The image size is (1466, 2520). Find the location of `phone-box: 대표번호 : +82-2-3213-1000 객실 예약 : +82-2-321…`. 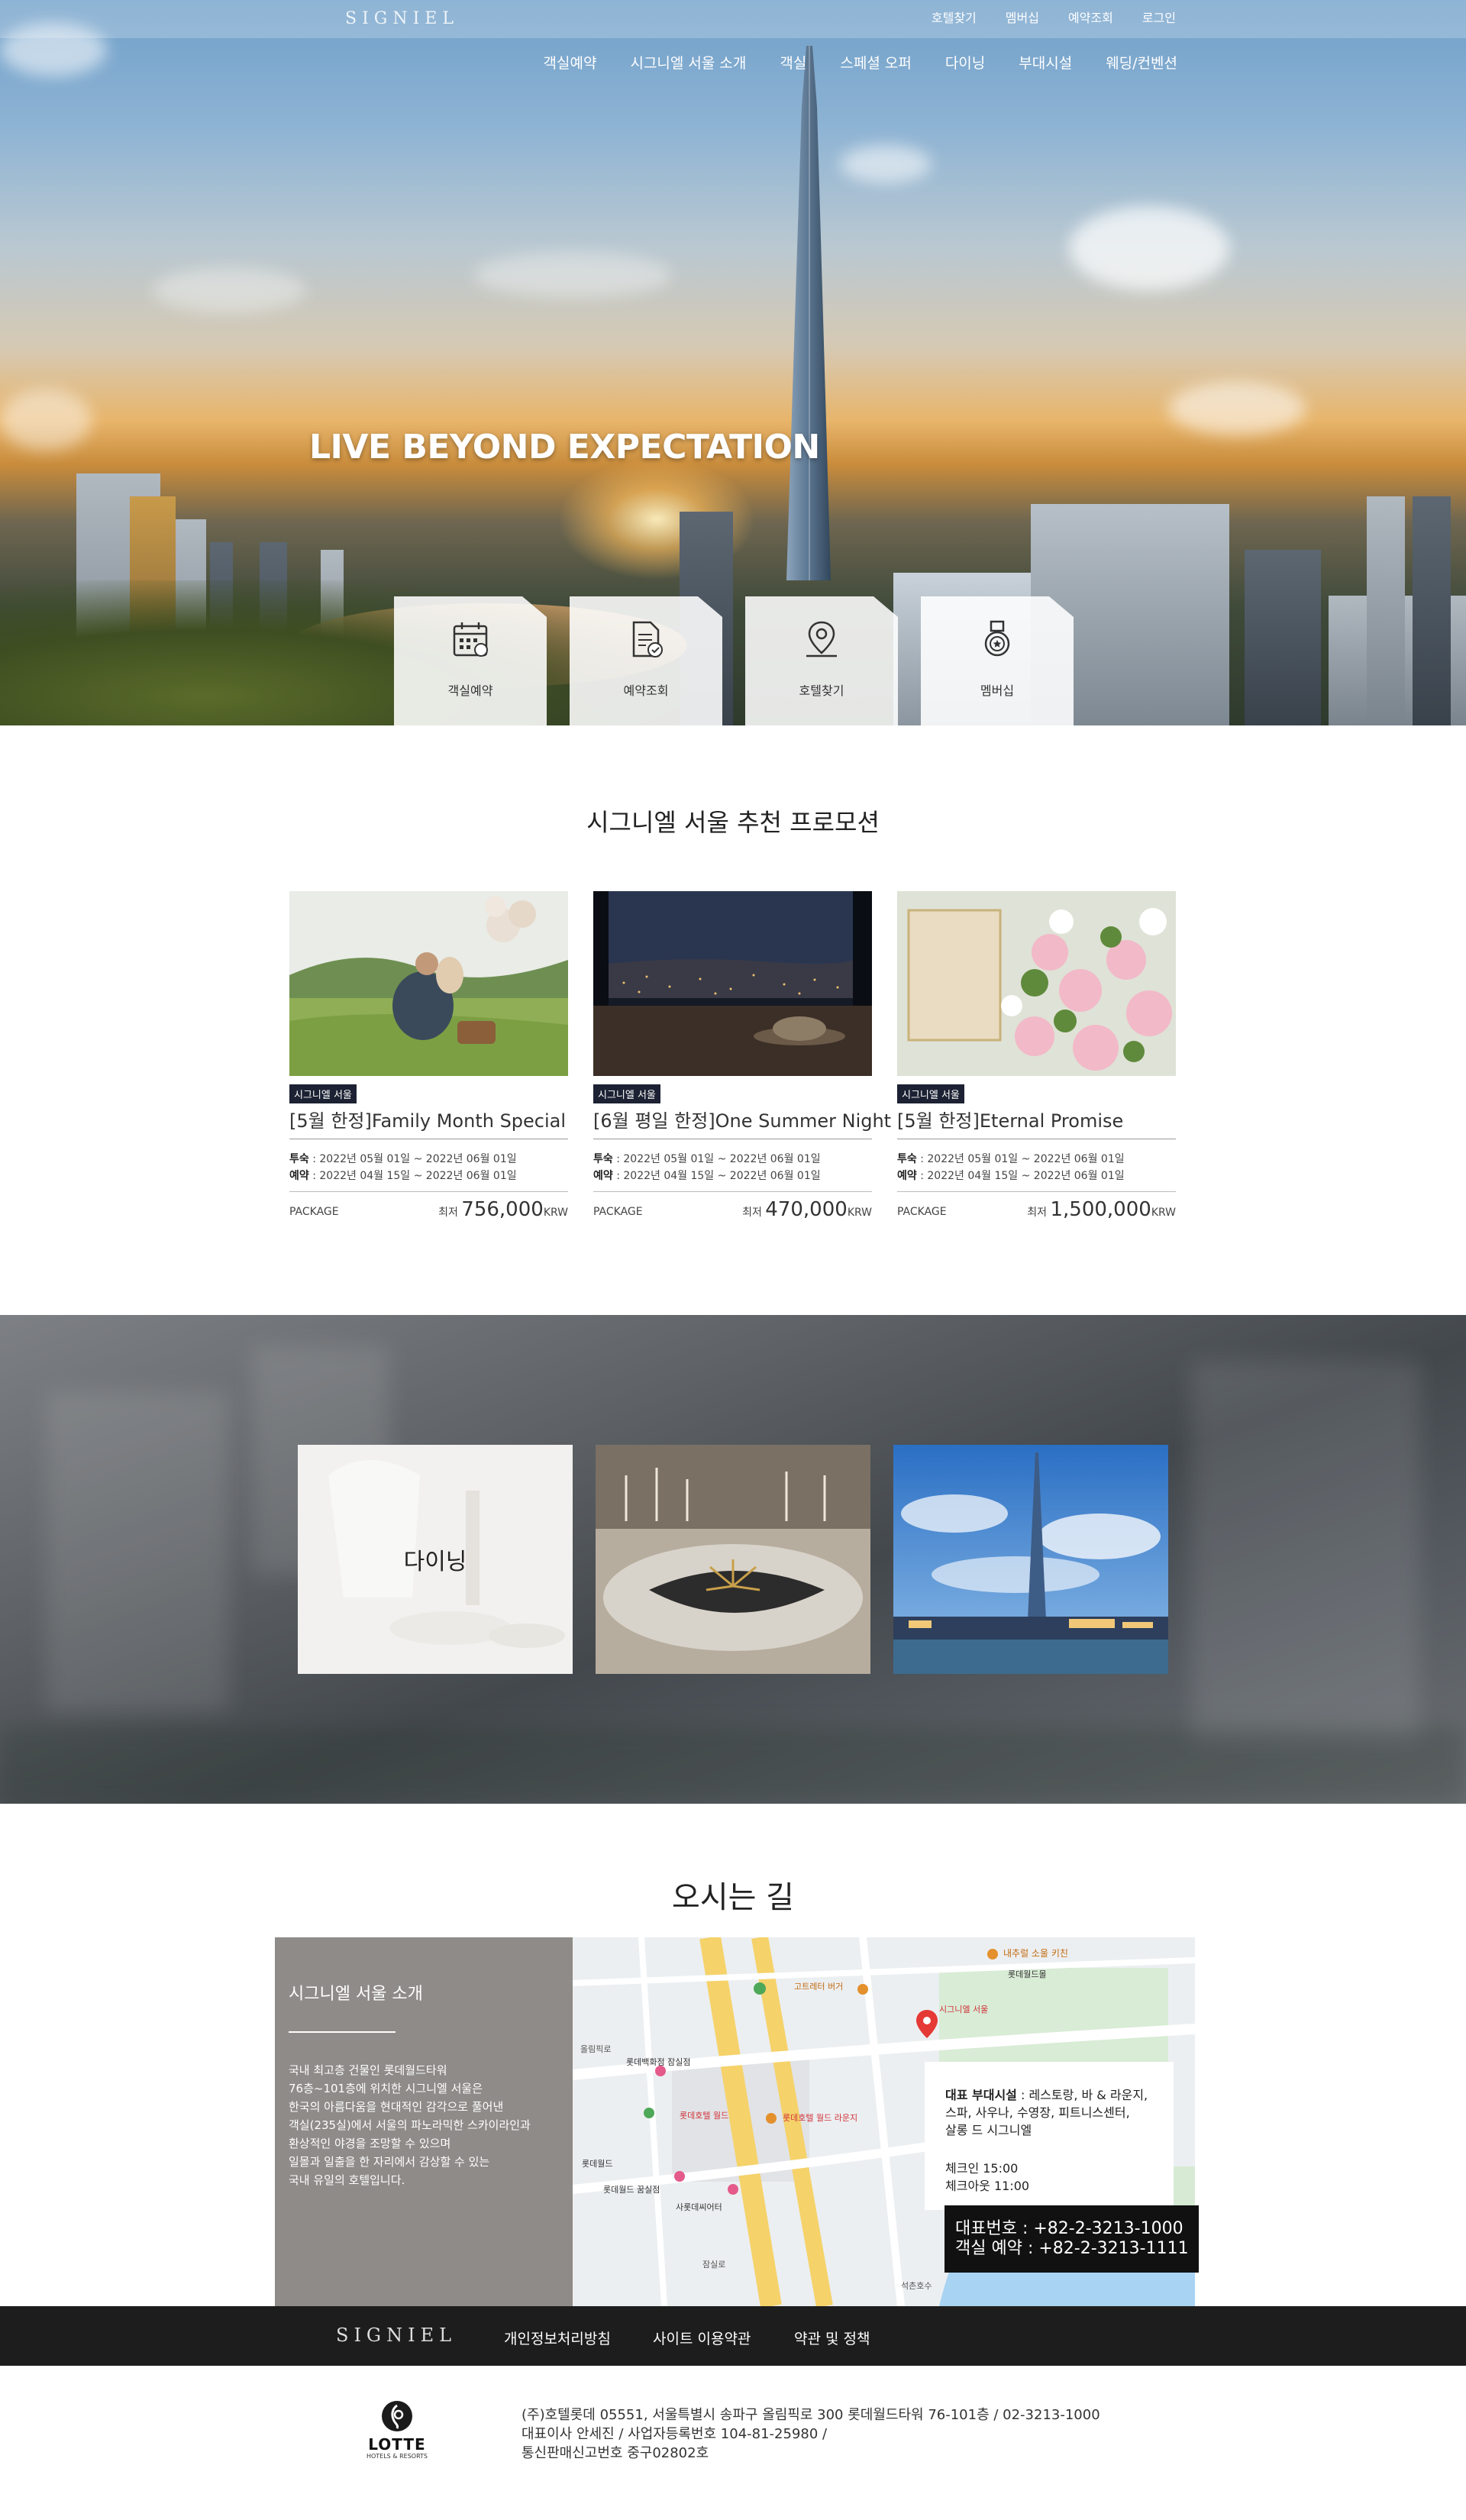

phone-box: 대표번호 : +82-2-3213-1000 객실 예약 : +82-2-321… is located at coordinates (1072, 2239).